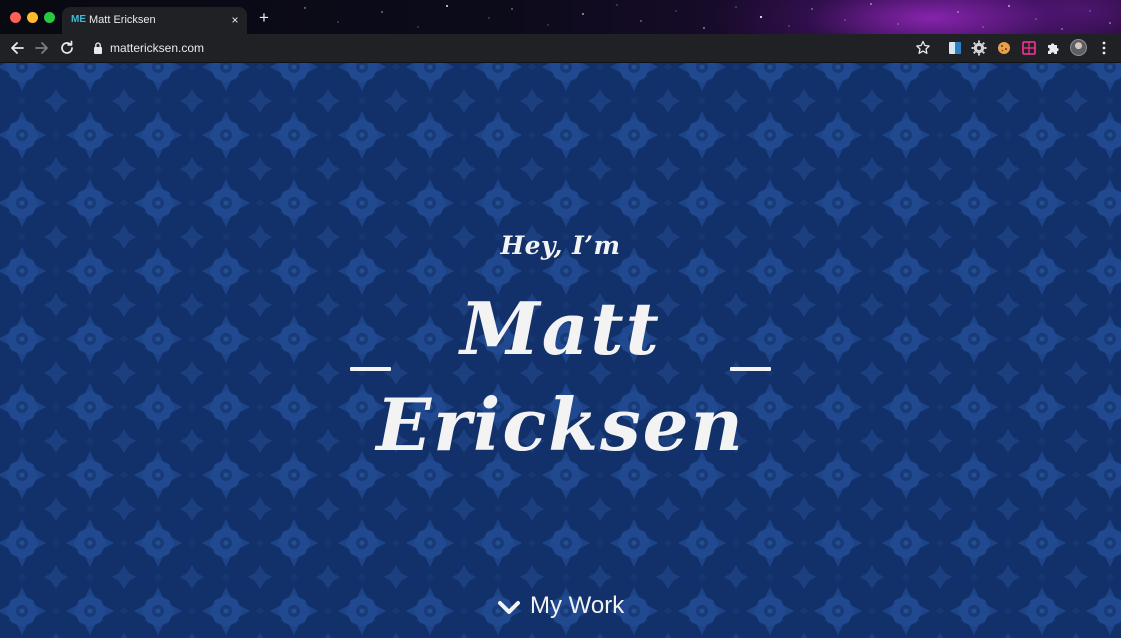 This screenshot has height=638, width=1121. Describe the element at coordinates (979, 48) in the screenshot. I see `settings-gear-extension-icon` at that location.